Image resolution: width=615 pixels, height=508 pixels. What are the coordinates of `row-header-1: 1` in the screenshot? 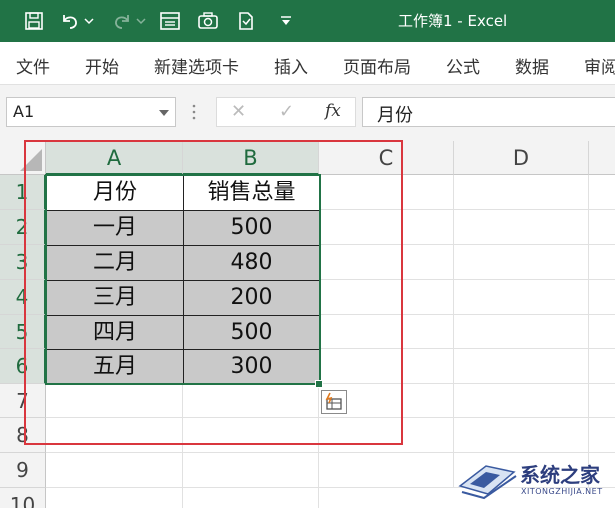 It's located at (23, 192).